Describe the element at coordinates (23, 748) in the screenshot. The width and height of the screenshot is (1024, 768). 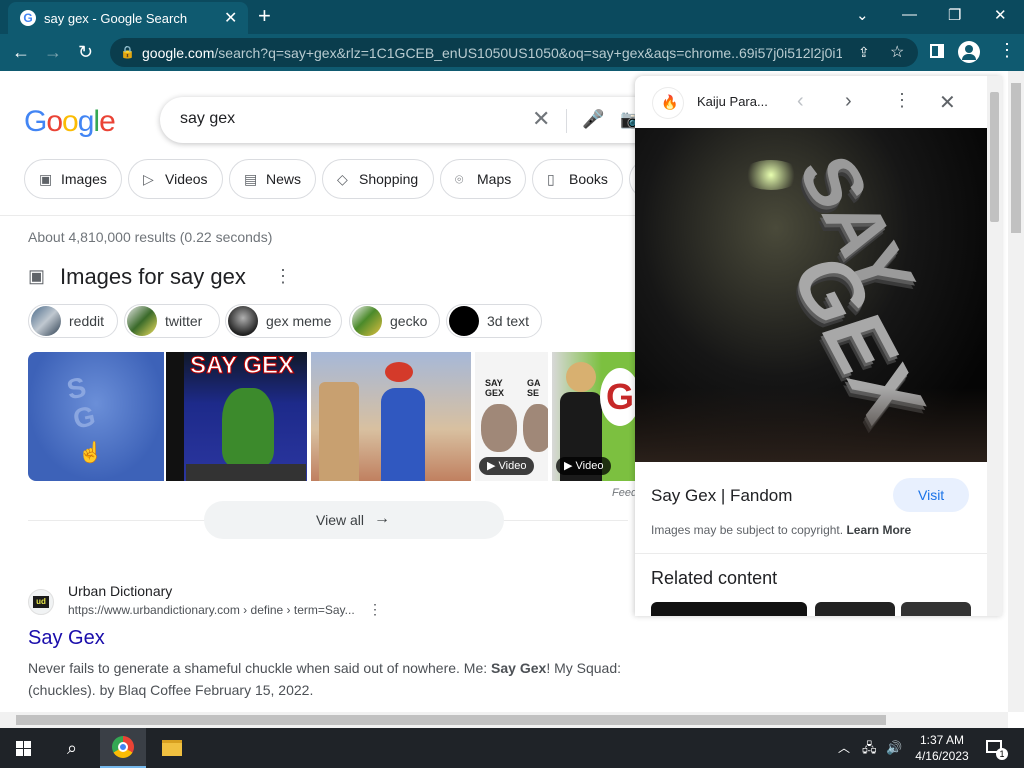
I see `start-button` at that location.